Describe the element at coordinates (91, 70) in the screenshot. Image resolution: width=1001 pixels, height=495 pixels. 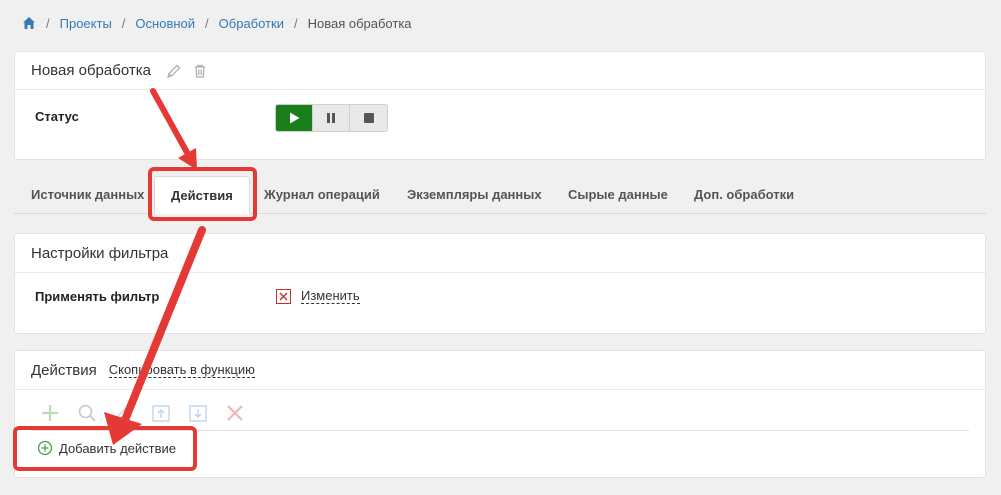
I see `page-title: Новая обработка` at that location.